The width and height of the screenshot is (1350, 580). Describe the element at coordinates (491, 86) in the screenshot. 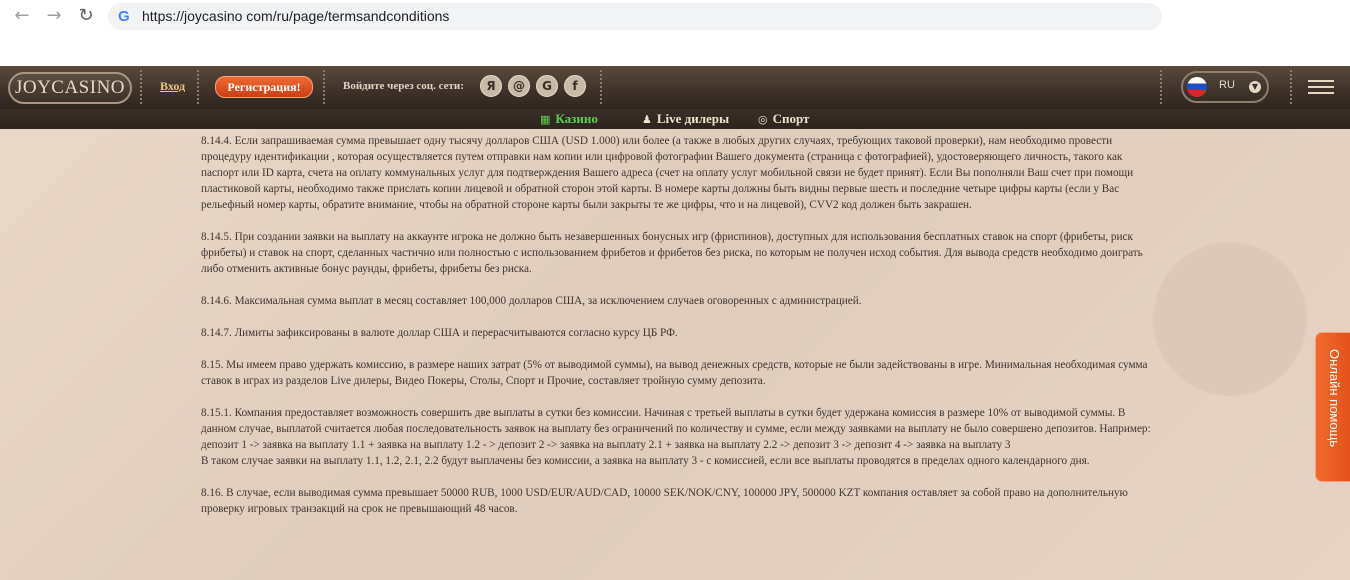

I see `yandex-icon: Я` at that location.